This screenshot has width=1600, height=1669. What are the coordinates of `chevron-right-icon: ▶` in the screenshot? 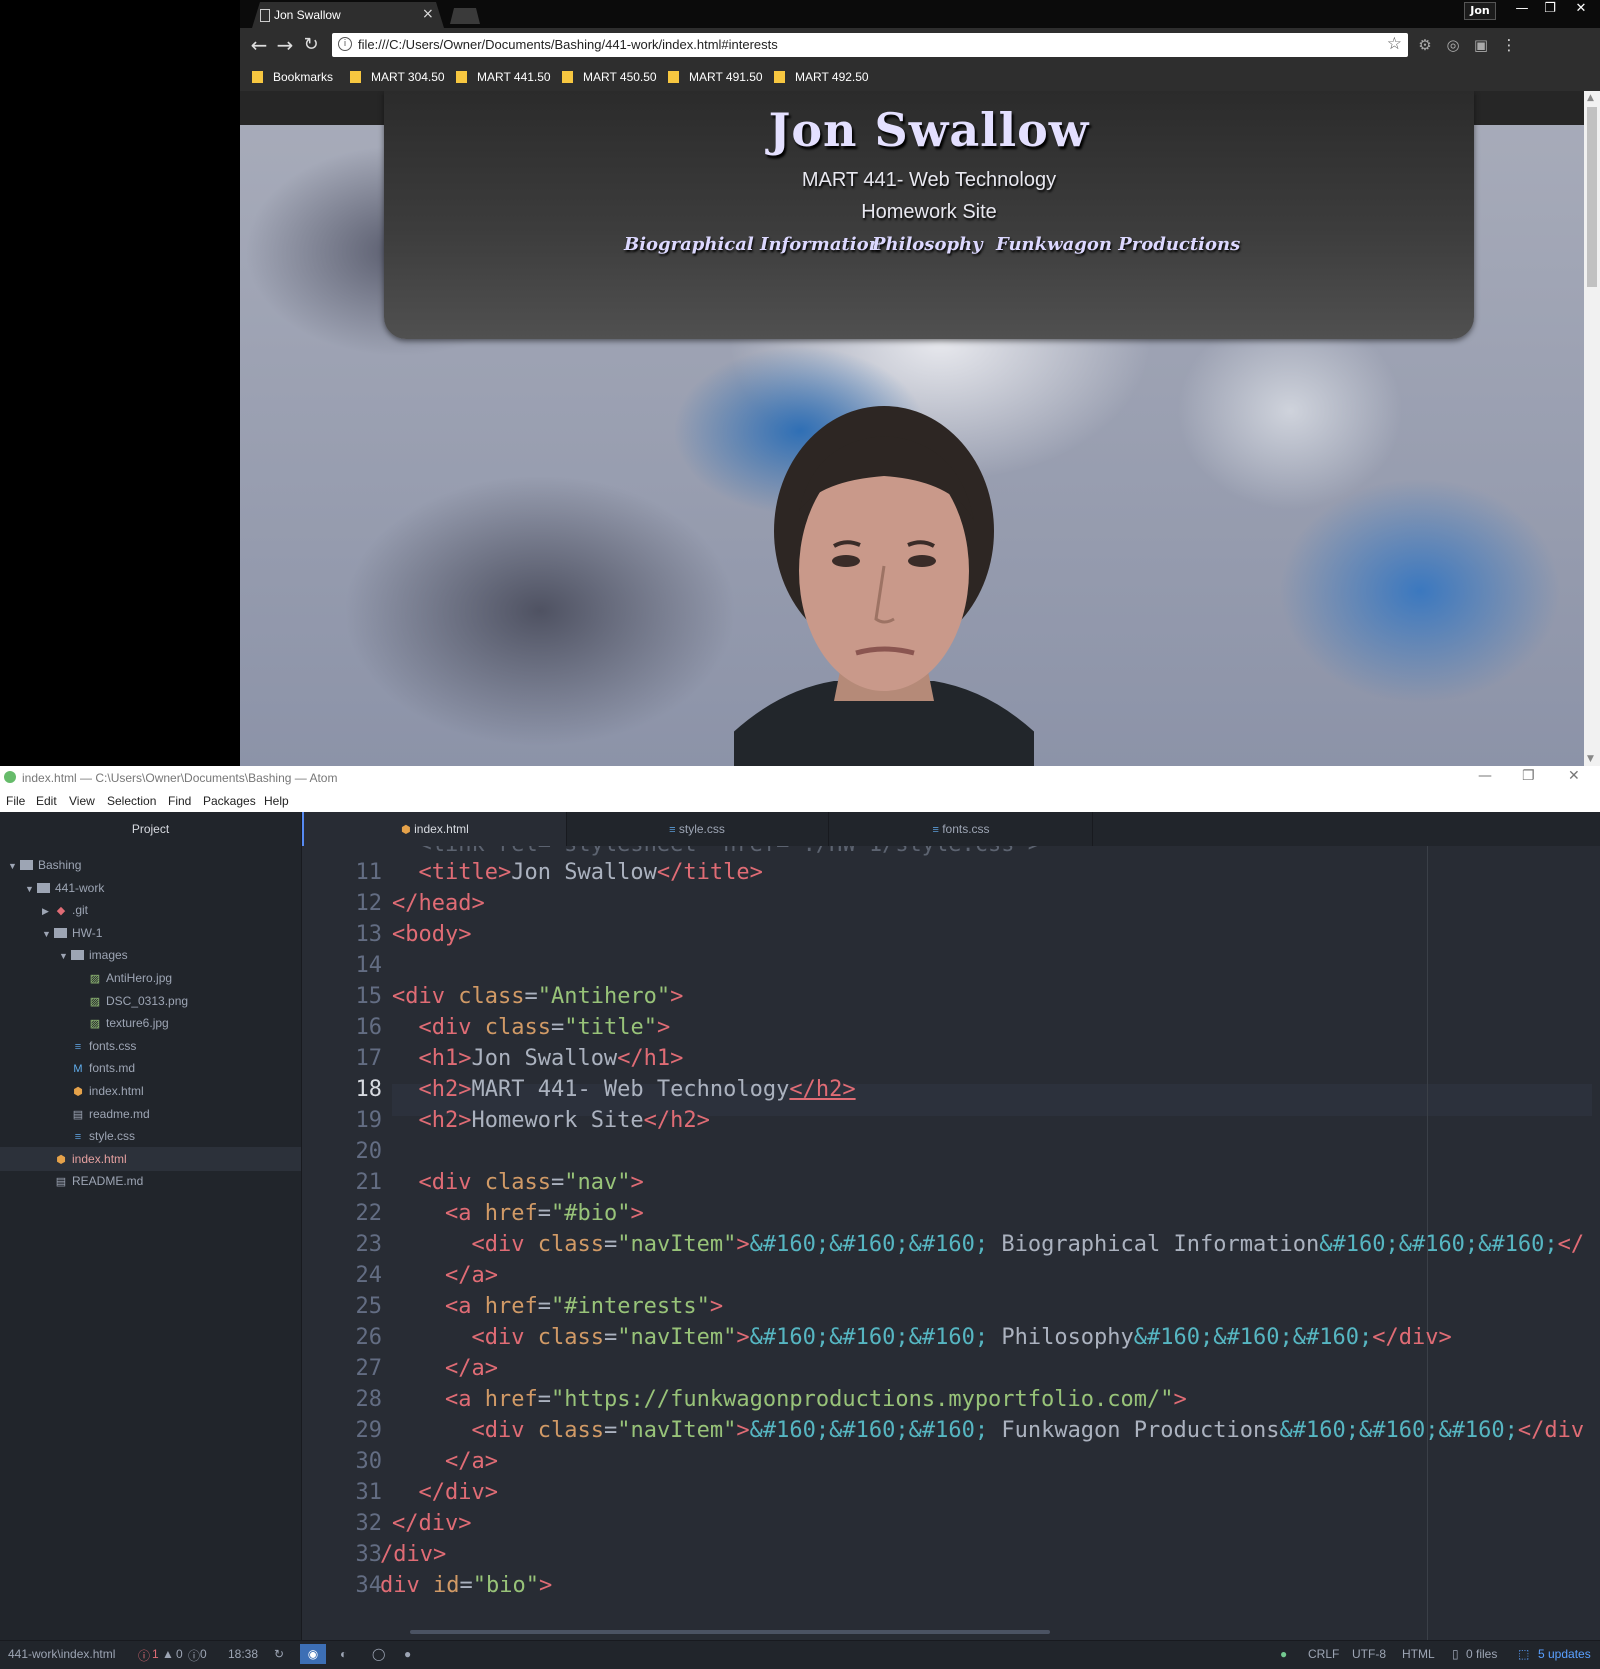 It's located at (48, 911).